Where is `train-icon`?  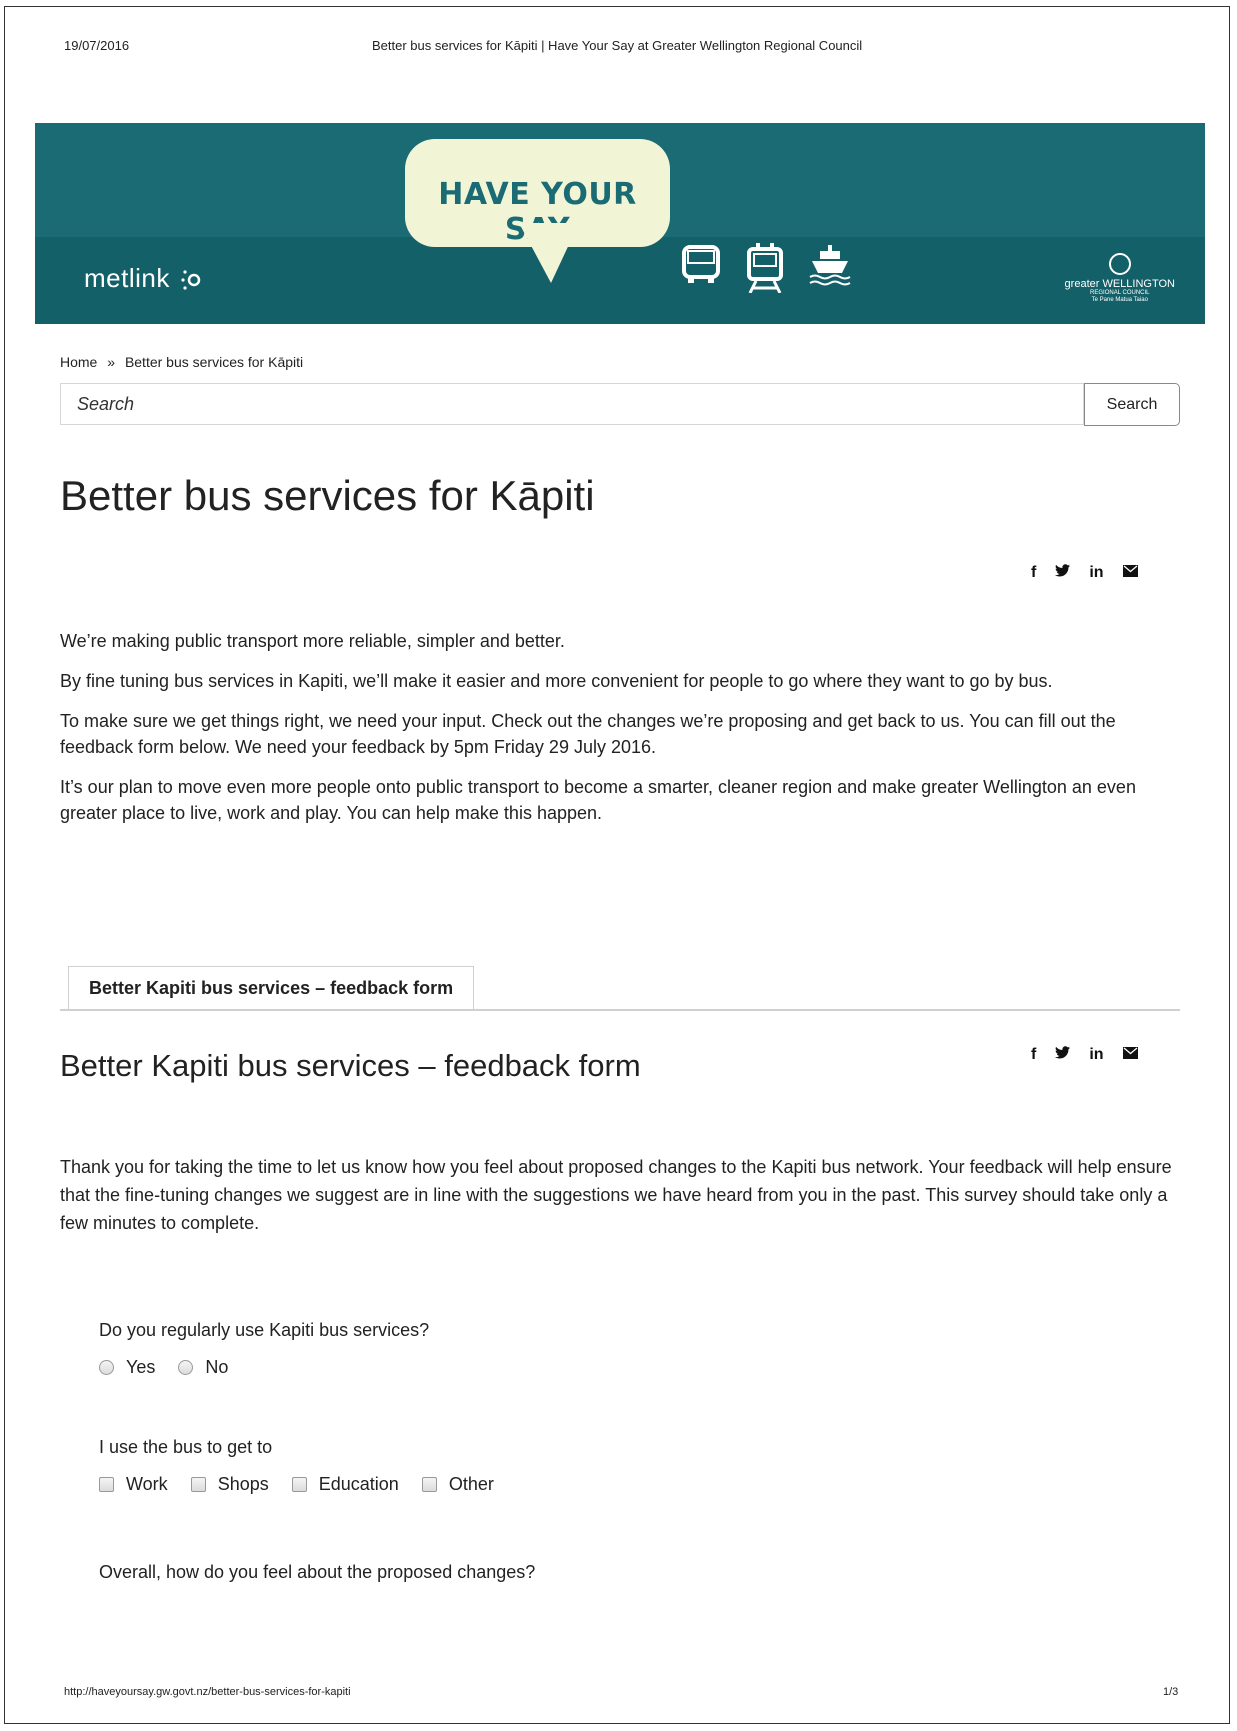
train-icon is located at coordinates (765, 268).